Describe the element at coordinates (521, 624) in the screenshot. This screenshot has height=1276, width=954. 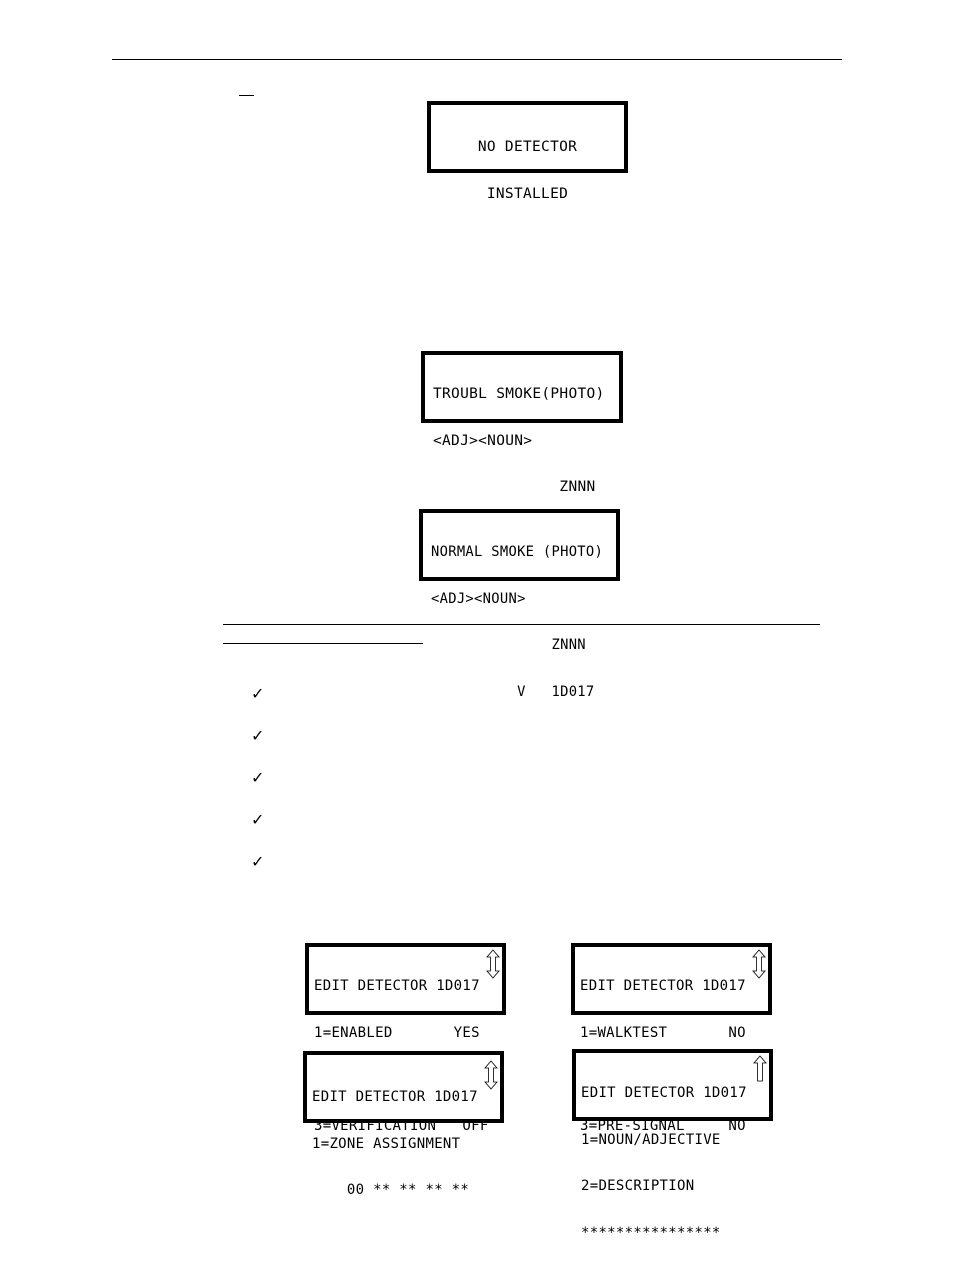
I see `section-rule-long` at that location.